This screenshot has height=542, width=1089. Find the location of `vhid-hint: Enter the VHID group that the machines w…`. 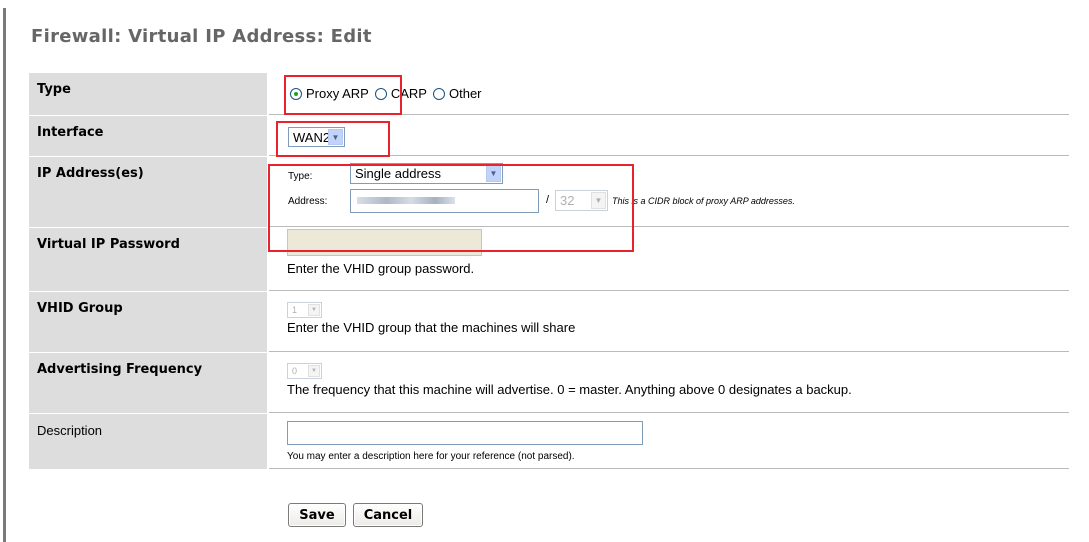

vhid-hint: Enter the VHID group that the machines w… is located at coordinates (431, 327).